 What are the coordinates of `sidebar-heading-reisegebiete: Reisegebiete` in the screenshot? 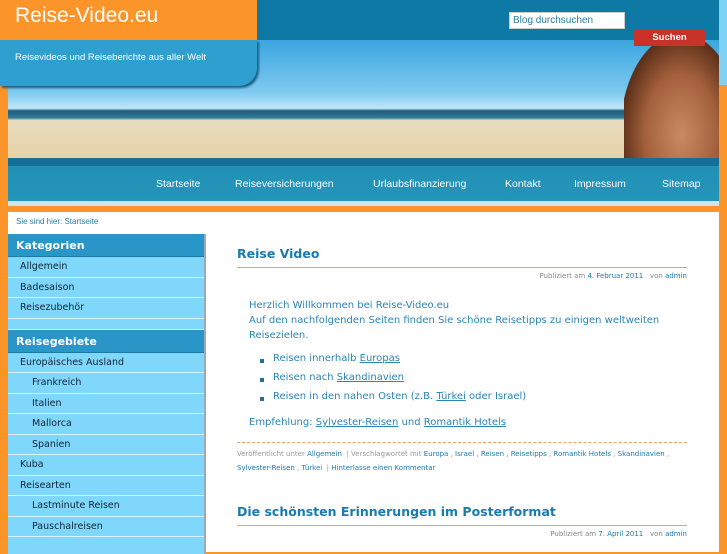 It's located at (106, 341).